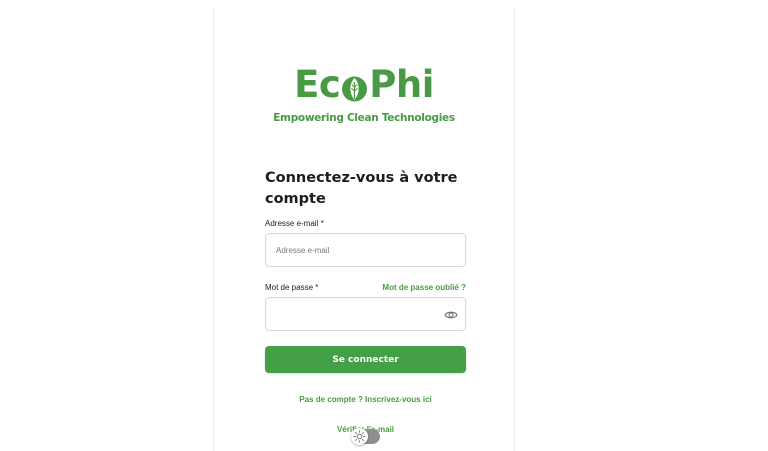  What do you see at coordinates (317, 84) in the screenshot?
I see `brand-name-left: Ec` at bounding box center [317, 84].